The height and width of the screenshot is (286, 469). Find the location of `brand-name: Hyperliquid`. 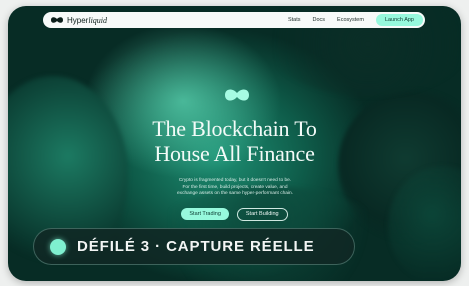

brand-name: Hyperliquid is located at coordinates (87, 20).